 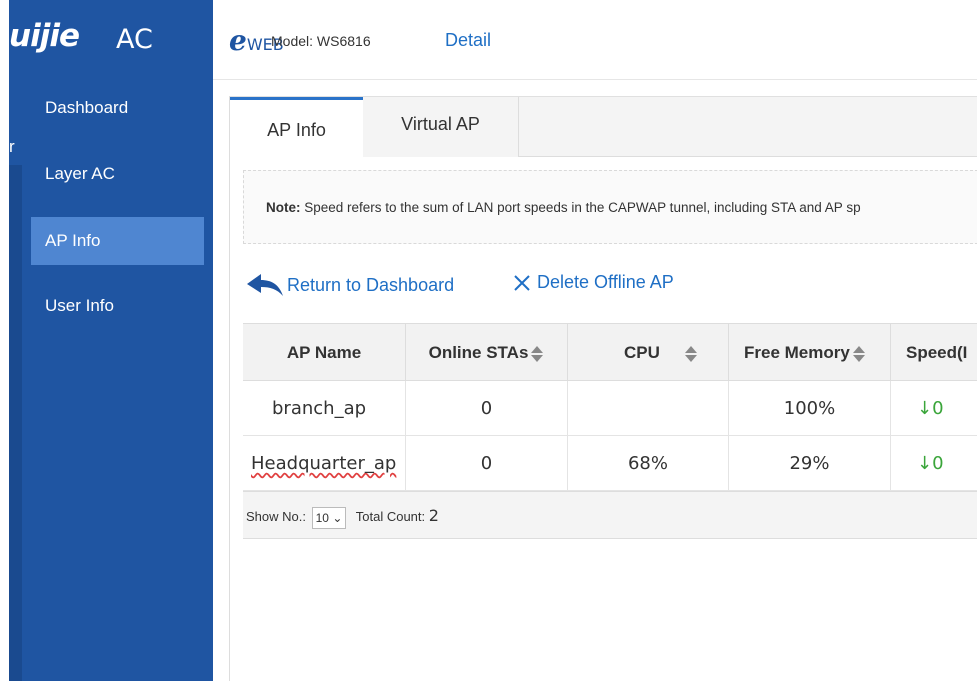 I want to click on table-row: Headquarter_ap 0 68% 29% ↓0, so click(x=610, y=463).